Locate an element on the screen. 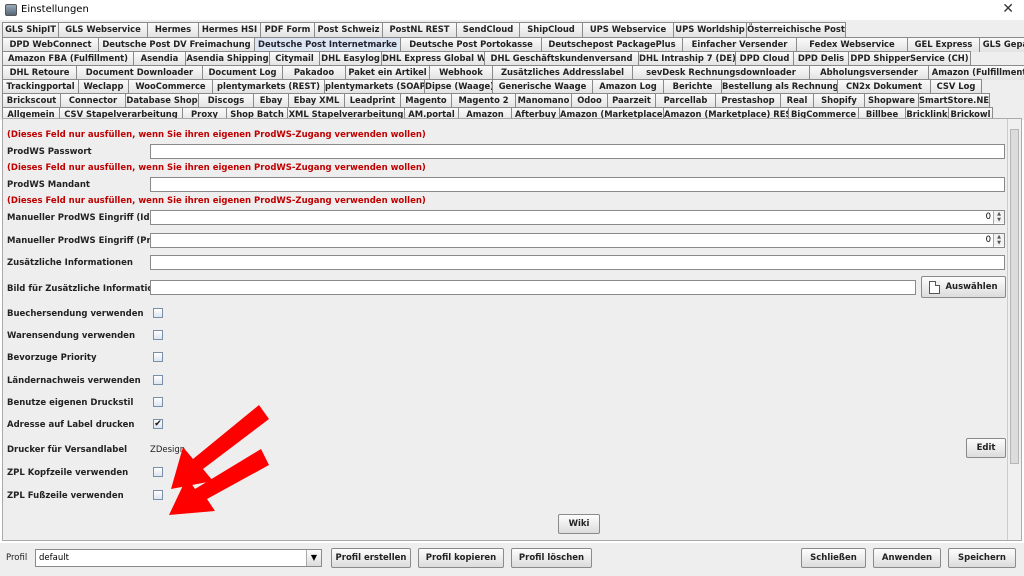 The height and width of the screenshot is (576, 1024). tab-deutschepost-packageplus: Deutschepost PackagePlus is located at coordinates (611, 44).